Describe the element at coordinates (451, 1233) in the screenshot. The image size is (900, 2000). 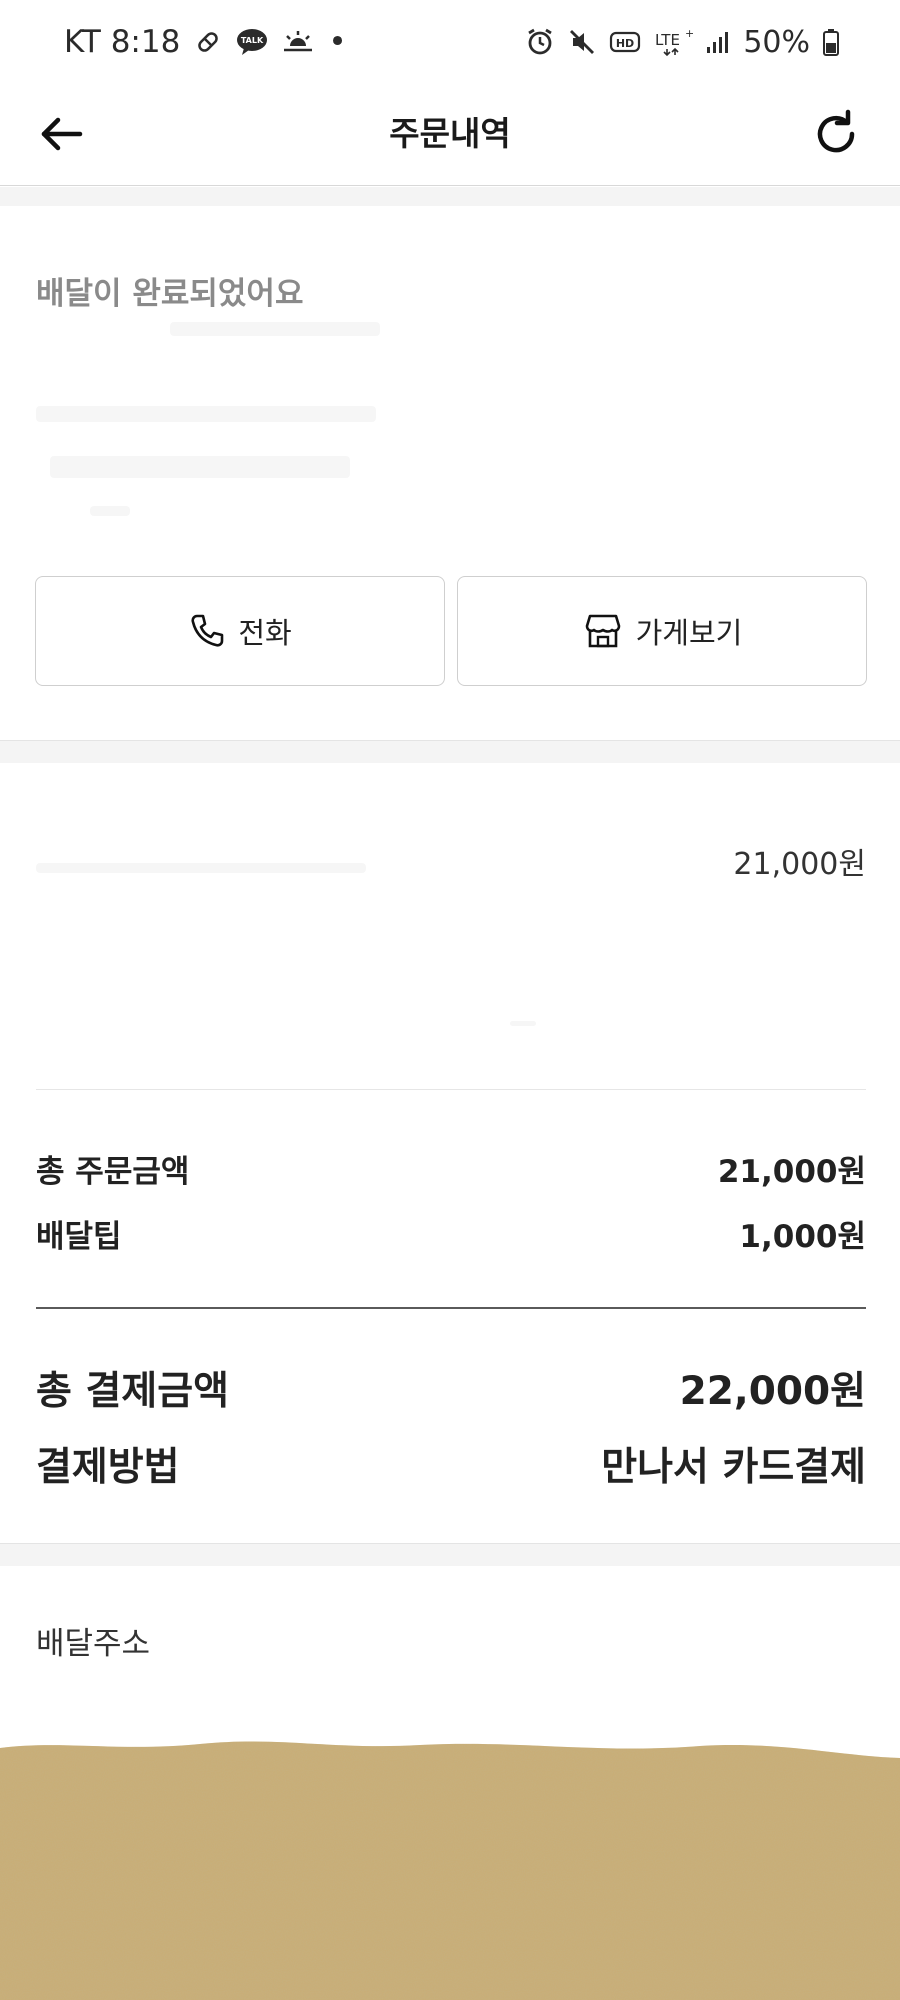
I see `delivery-tip-row: 배달팁 1,000원` at that location.